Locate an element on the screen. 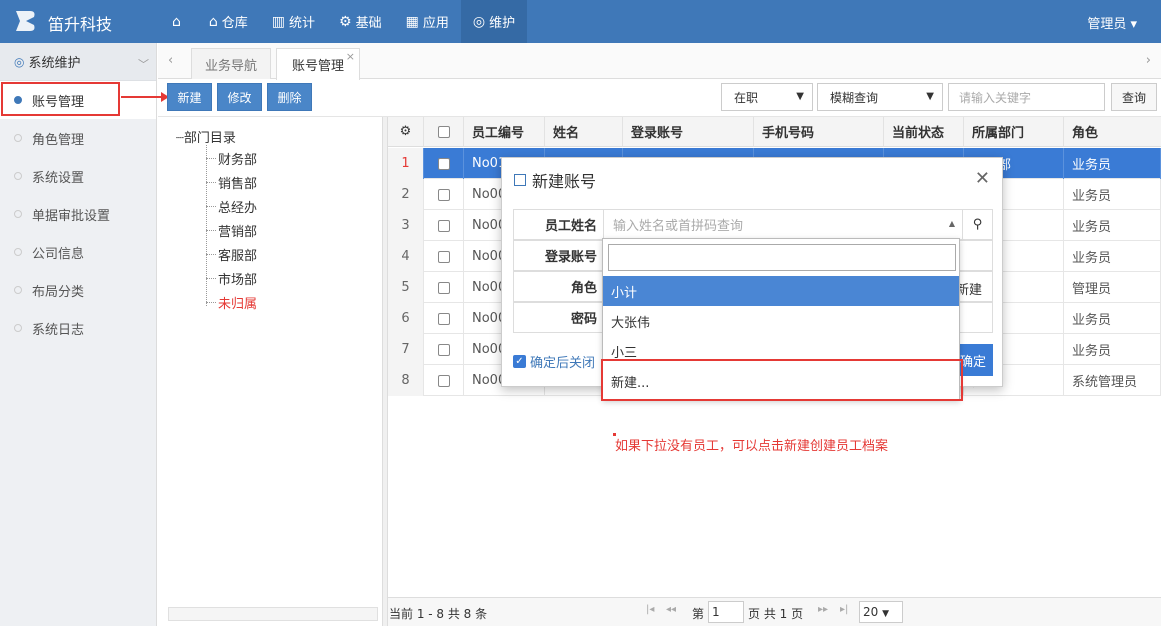 The image size is (1161, 626). col-header: 登录账号 is located at coordinates (688, 132).